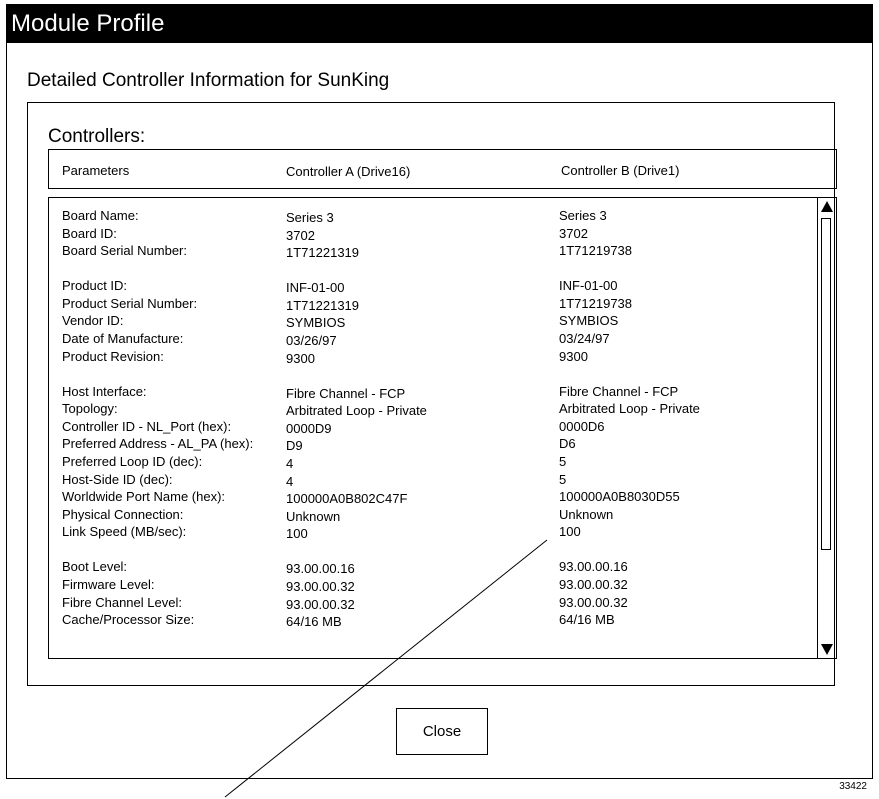 This screenshot has height=799, width=879. Describe the element at coordinates (570, 532) in the screenshot. I see `controller-b-value: 100` at that location.